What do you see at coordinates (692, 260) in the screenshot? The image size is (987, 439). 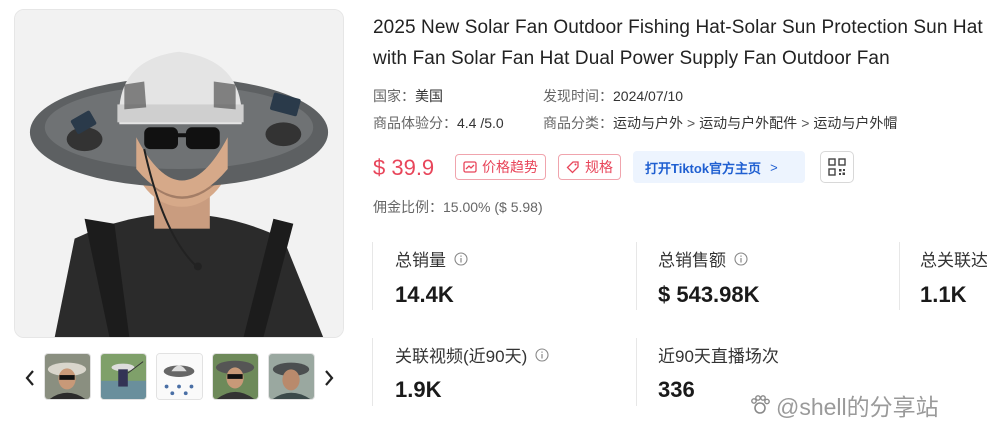 I see `total-revenue-label-text: 总销售额` at bounding box center [692, 260].